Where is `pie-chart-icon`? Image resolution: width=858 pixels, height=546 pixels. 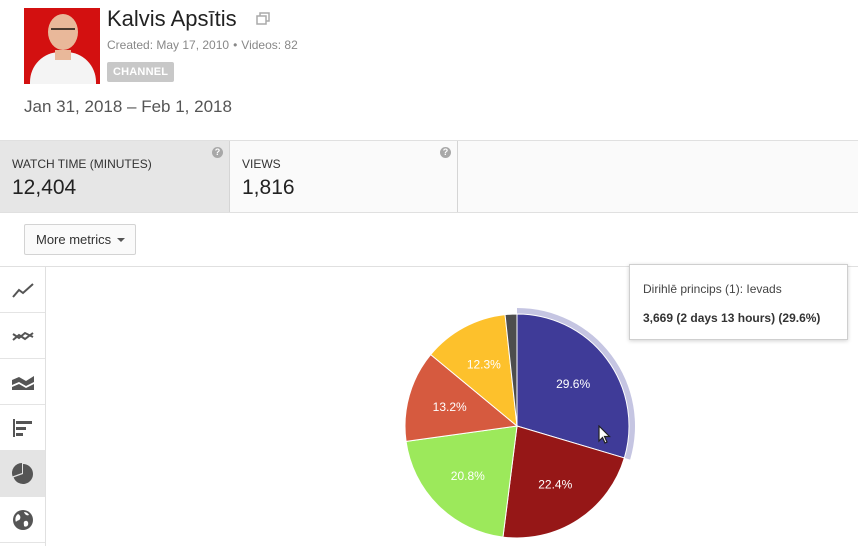
pie-chart-icon is located at coordinates (22, 473).